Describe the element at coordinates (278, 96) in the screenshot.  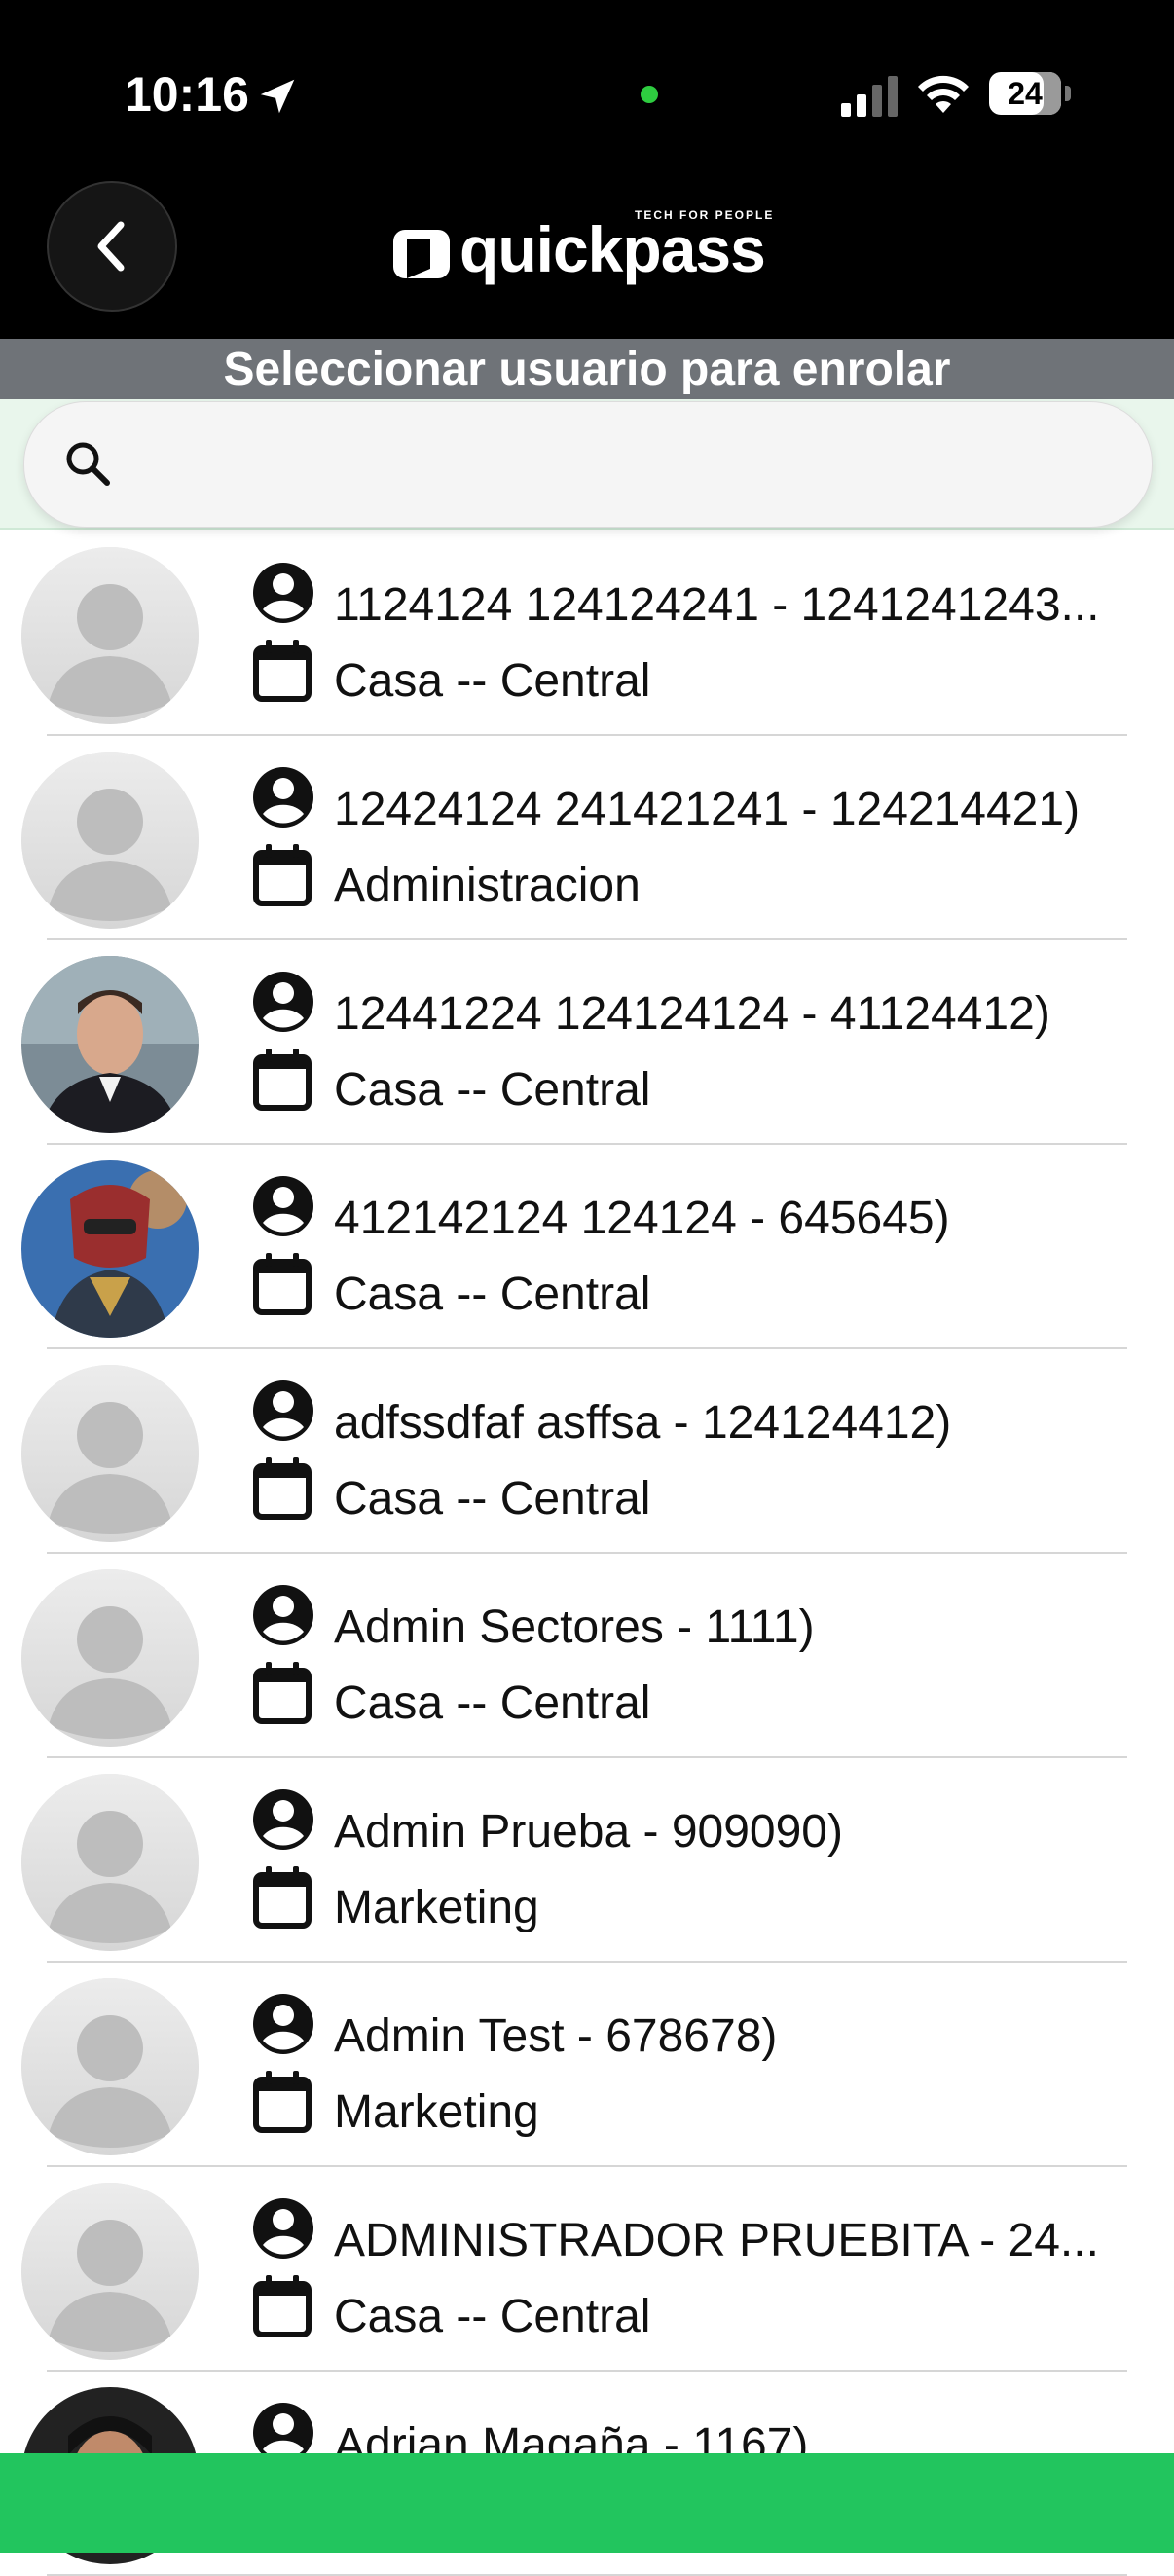
I see `location-arrow-icon` at that location.